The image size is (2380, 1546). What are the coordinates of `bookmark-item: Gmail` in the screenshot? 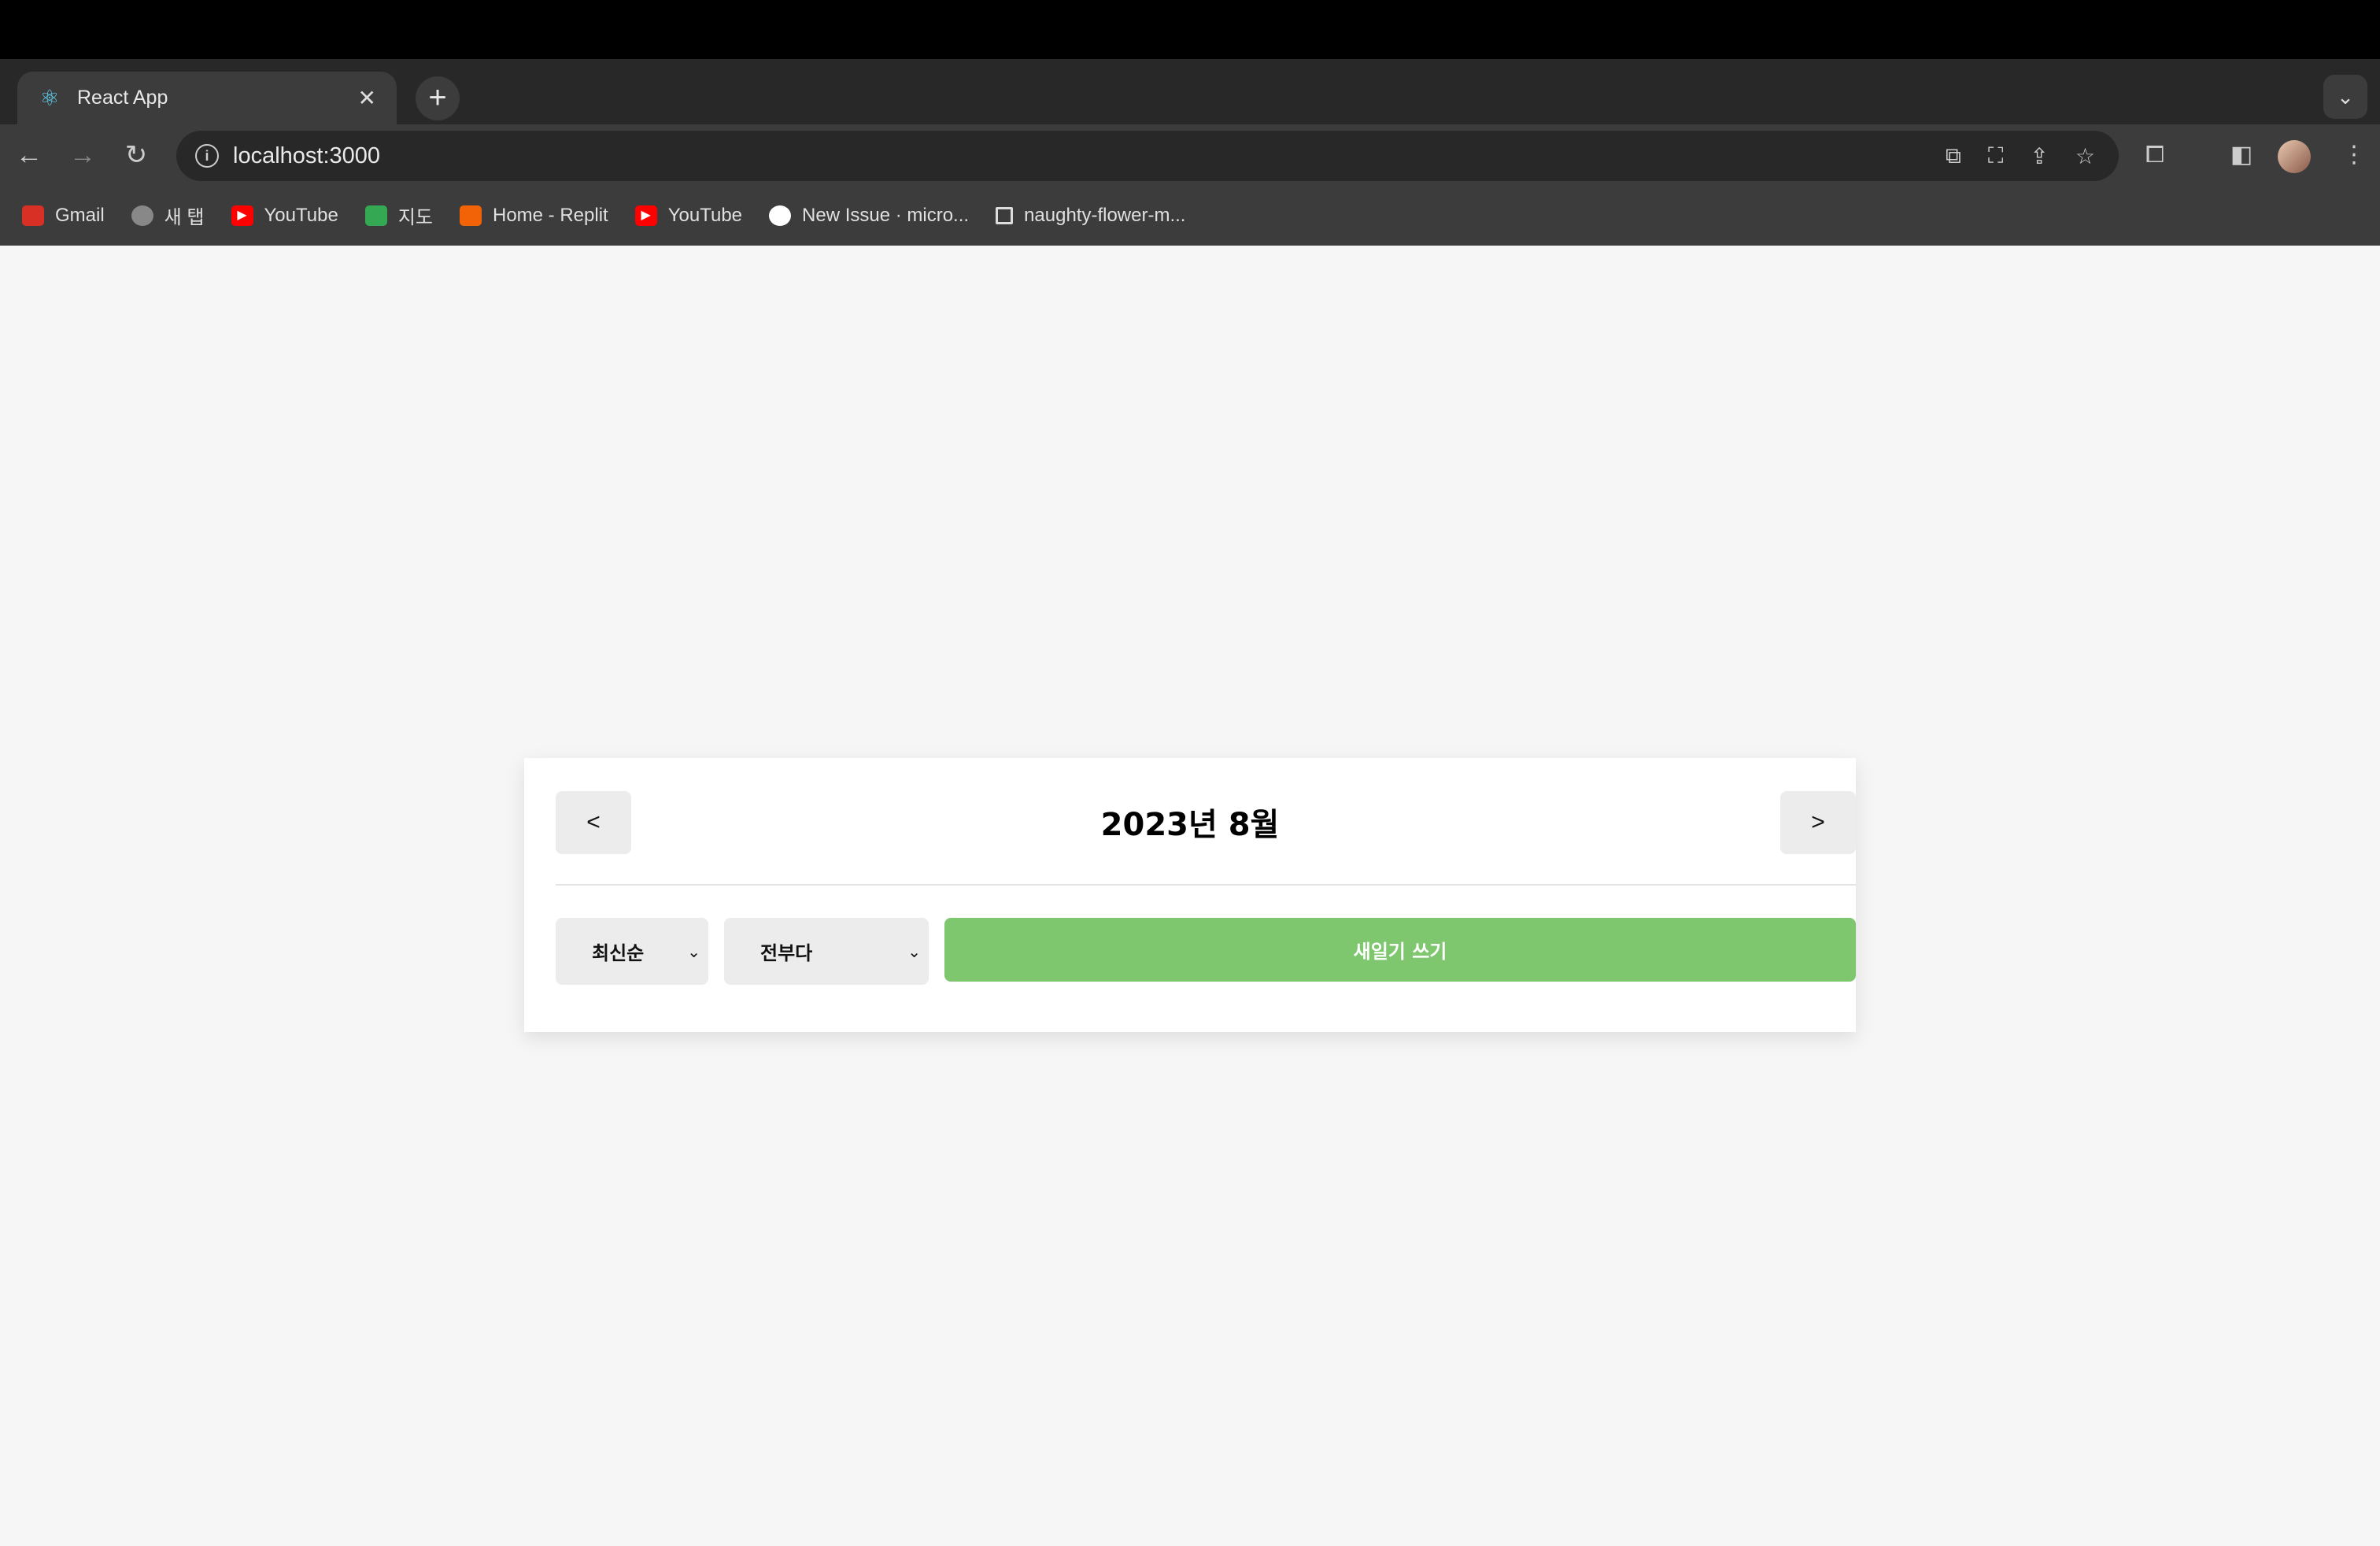 It's located at (63, 216).